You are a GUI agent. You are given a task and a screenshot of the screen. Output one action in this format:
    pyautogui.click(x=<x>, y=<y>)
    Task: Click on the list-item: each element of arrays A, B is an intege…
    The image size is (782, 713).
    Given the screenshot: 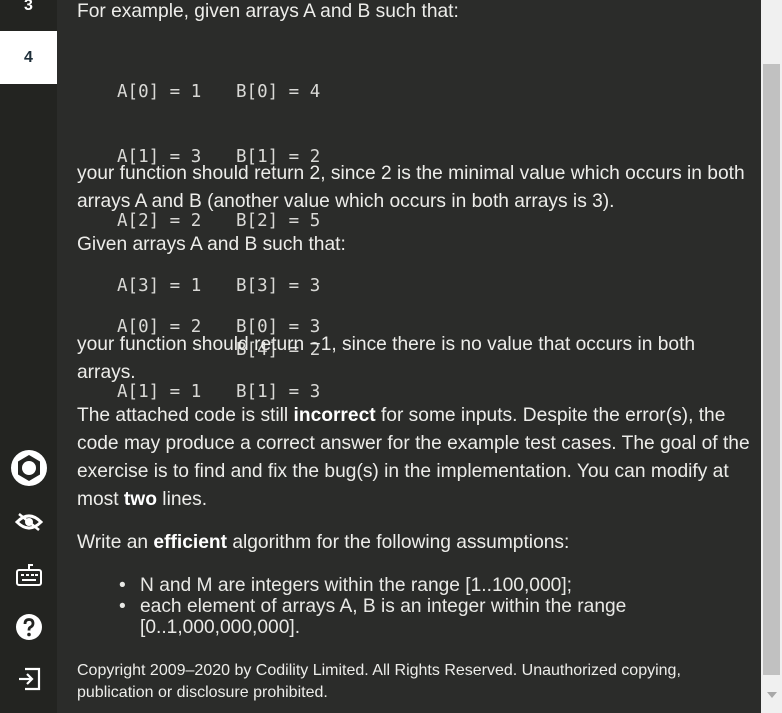 What is the action you would take?
    pyautogui.click(x=420, y=617)
    